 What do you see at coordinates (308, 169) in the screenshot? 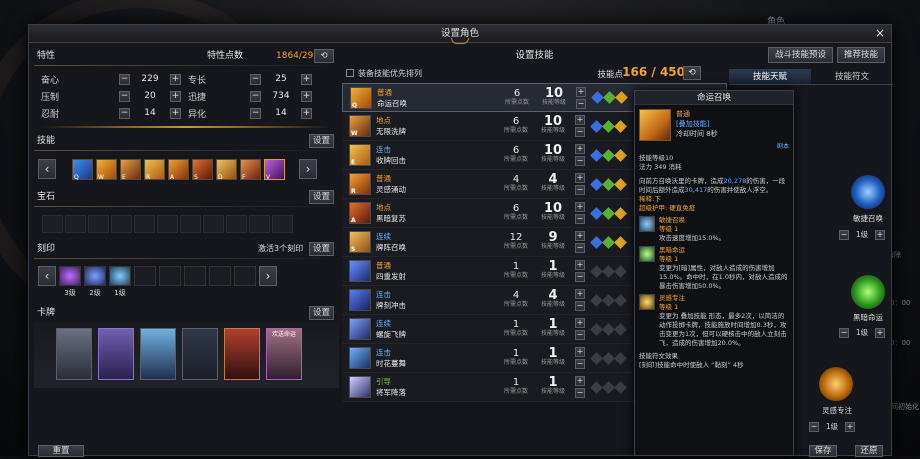
I see `next-arrow: ›` at bounding box center [308, 169].